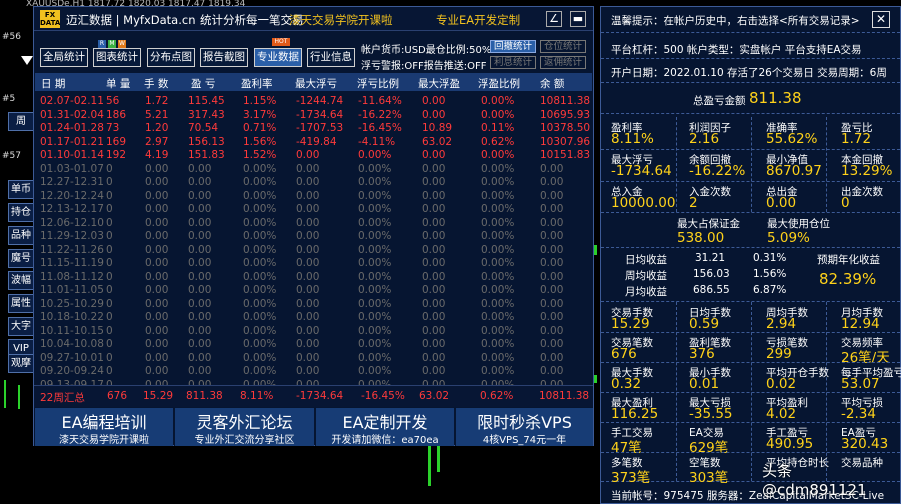 The width and height of the screenshot is (901, 504). I want to click on tab-pro-data: 专业数据, so click(278, 57).